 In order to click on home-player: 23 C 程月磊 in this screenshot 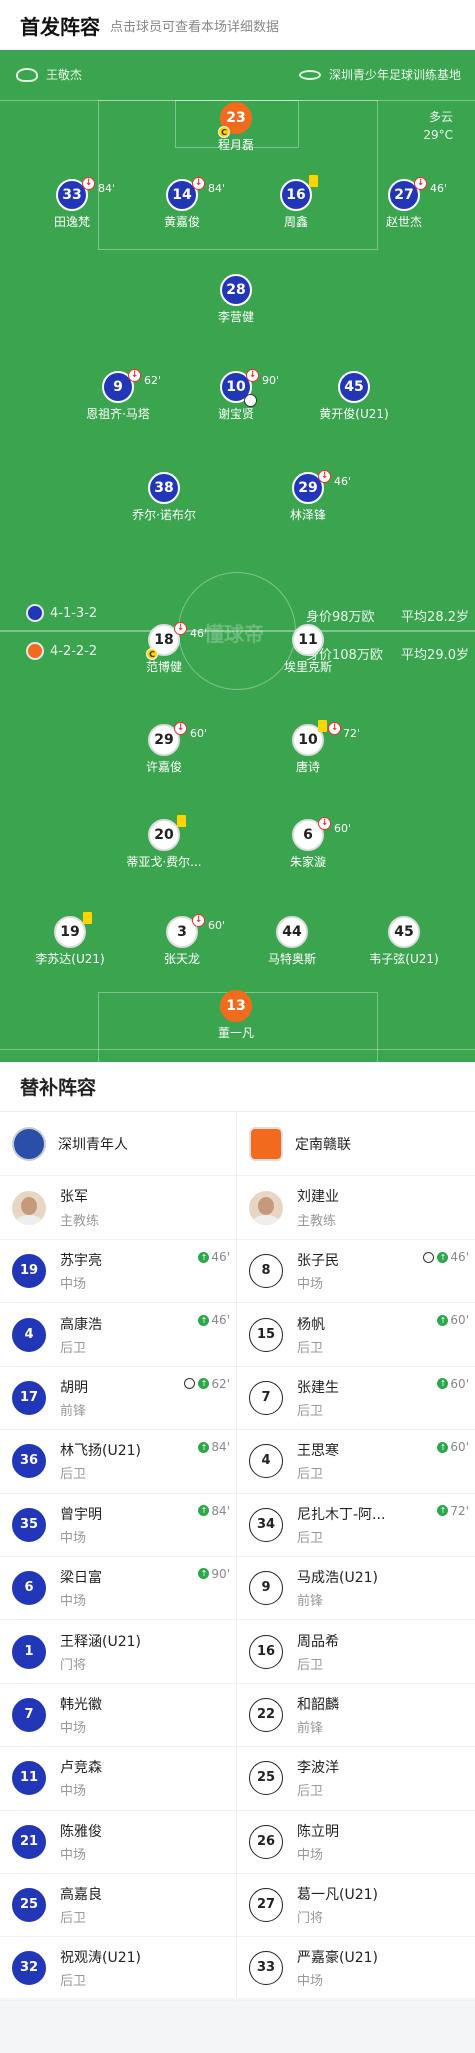, I will do `click(236, 127)`.